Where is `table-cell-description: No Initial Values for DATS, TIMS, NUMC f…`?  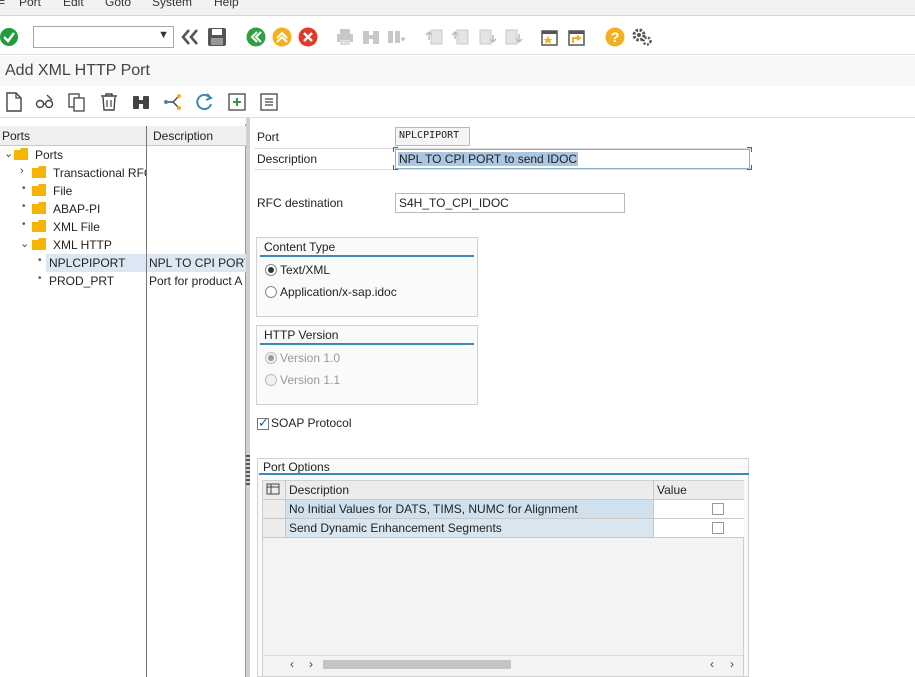
table-cell-description: No Initial Values for DATS, TIMS, NUMC f… is located at coordinates (470, 509).